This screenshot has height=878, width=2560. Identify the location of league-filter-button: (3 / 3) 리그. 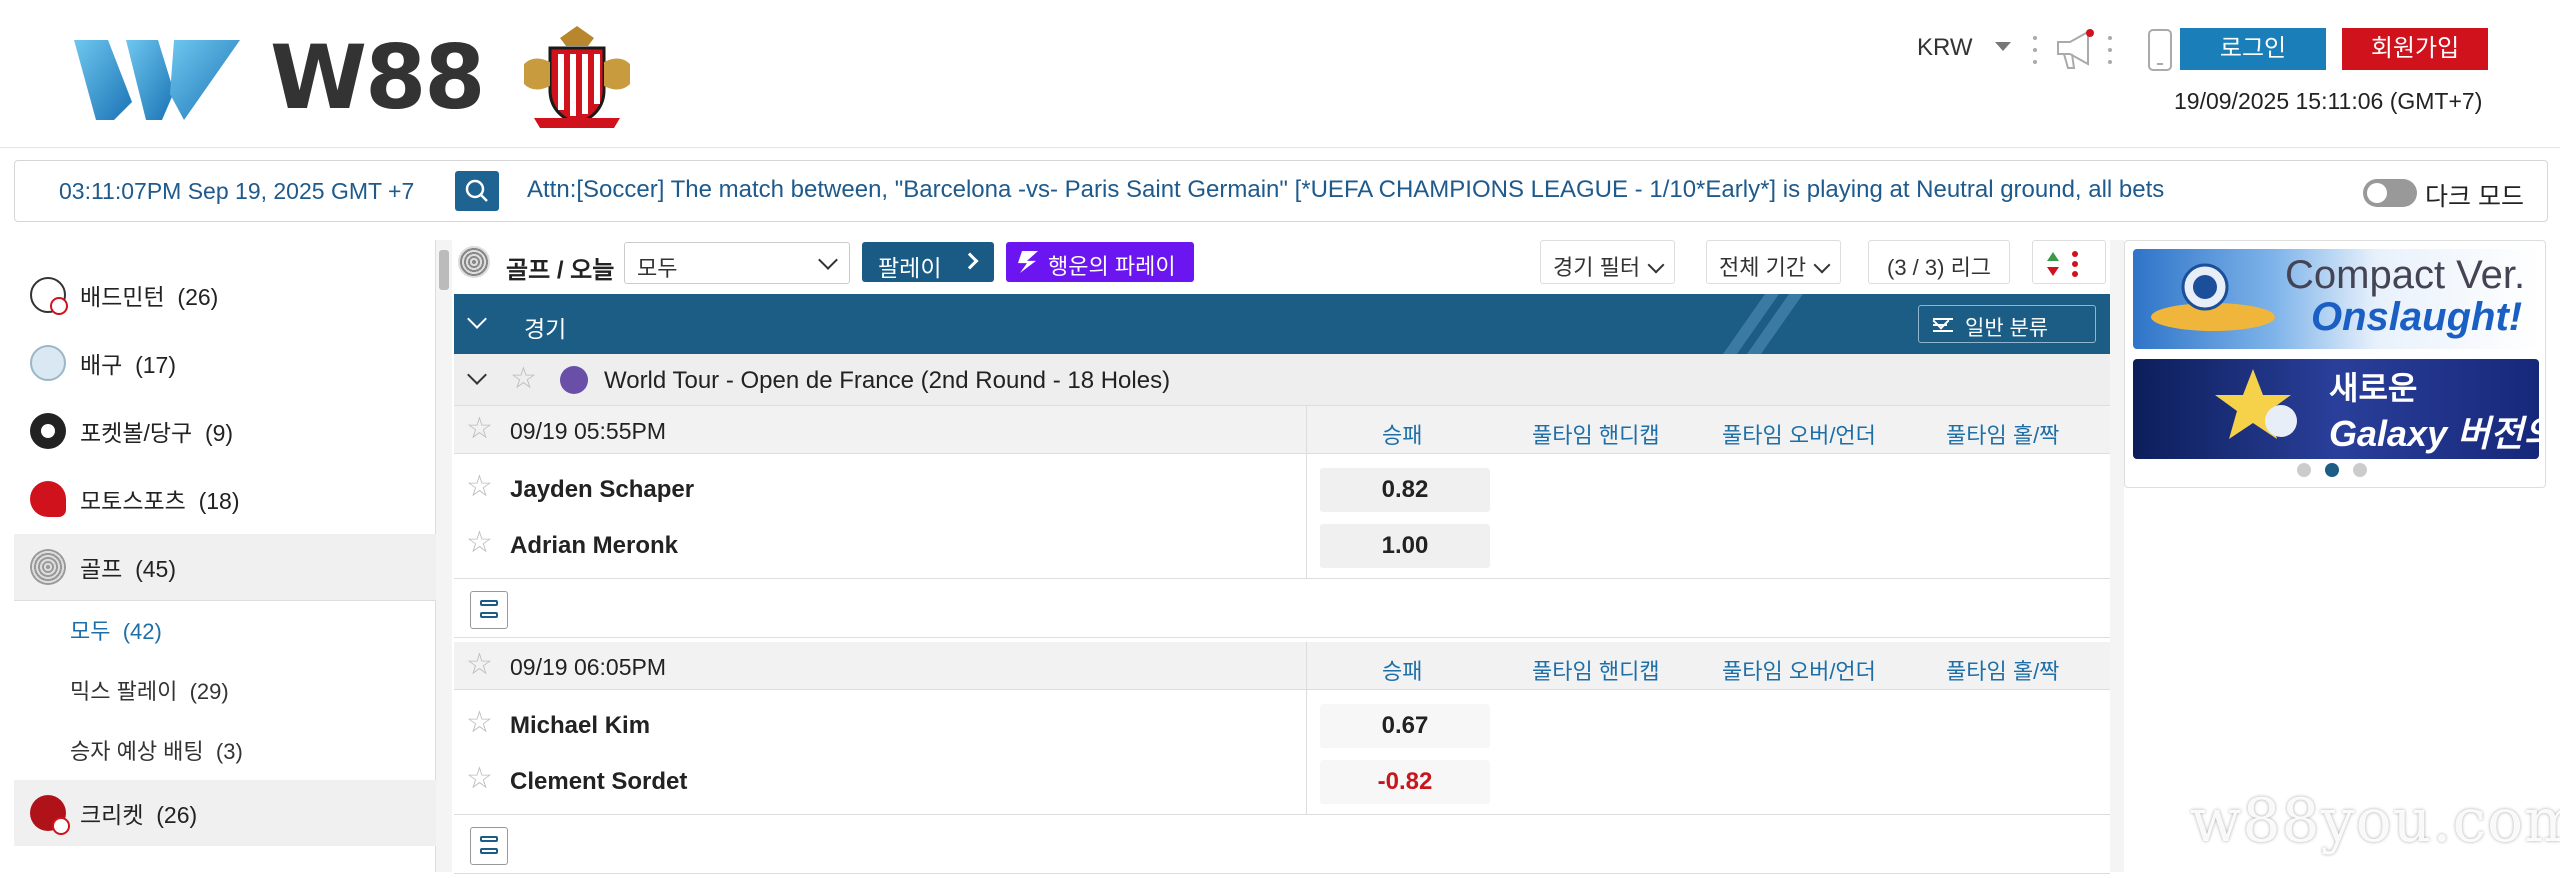
(1939, 262).